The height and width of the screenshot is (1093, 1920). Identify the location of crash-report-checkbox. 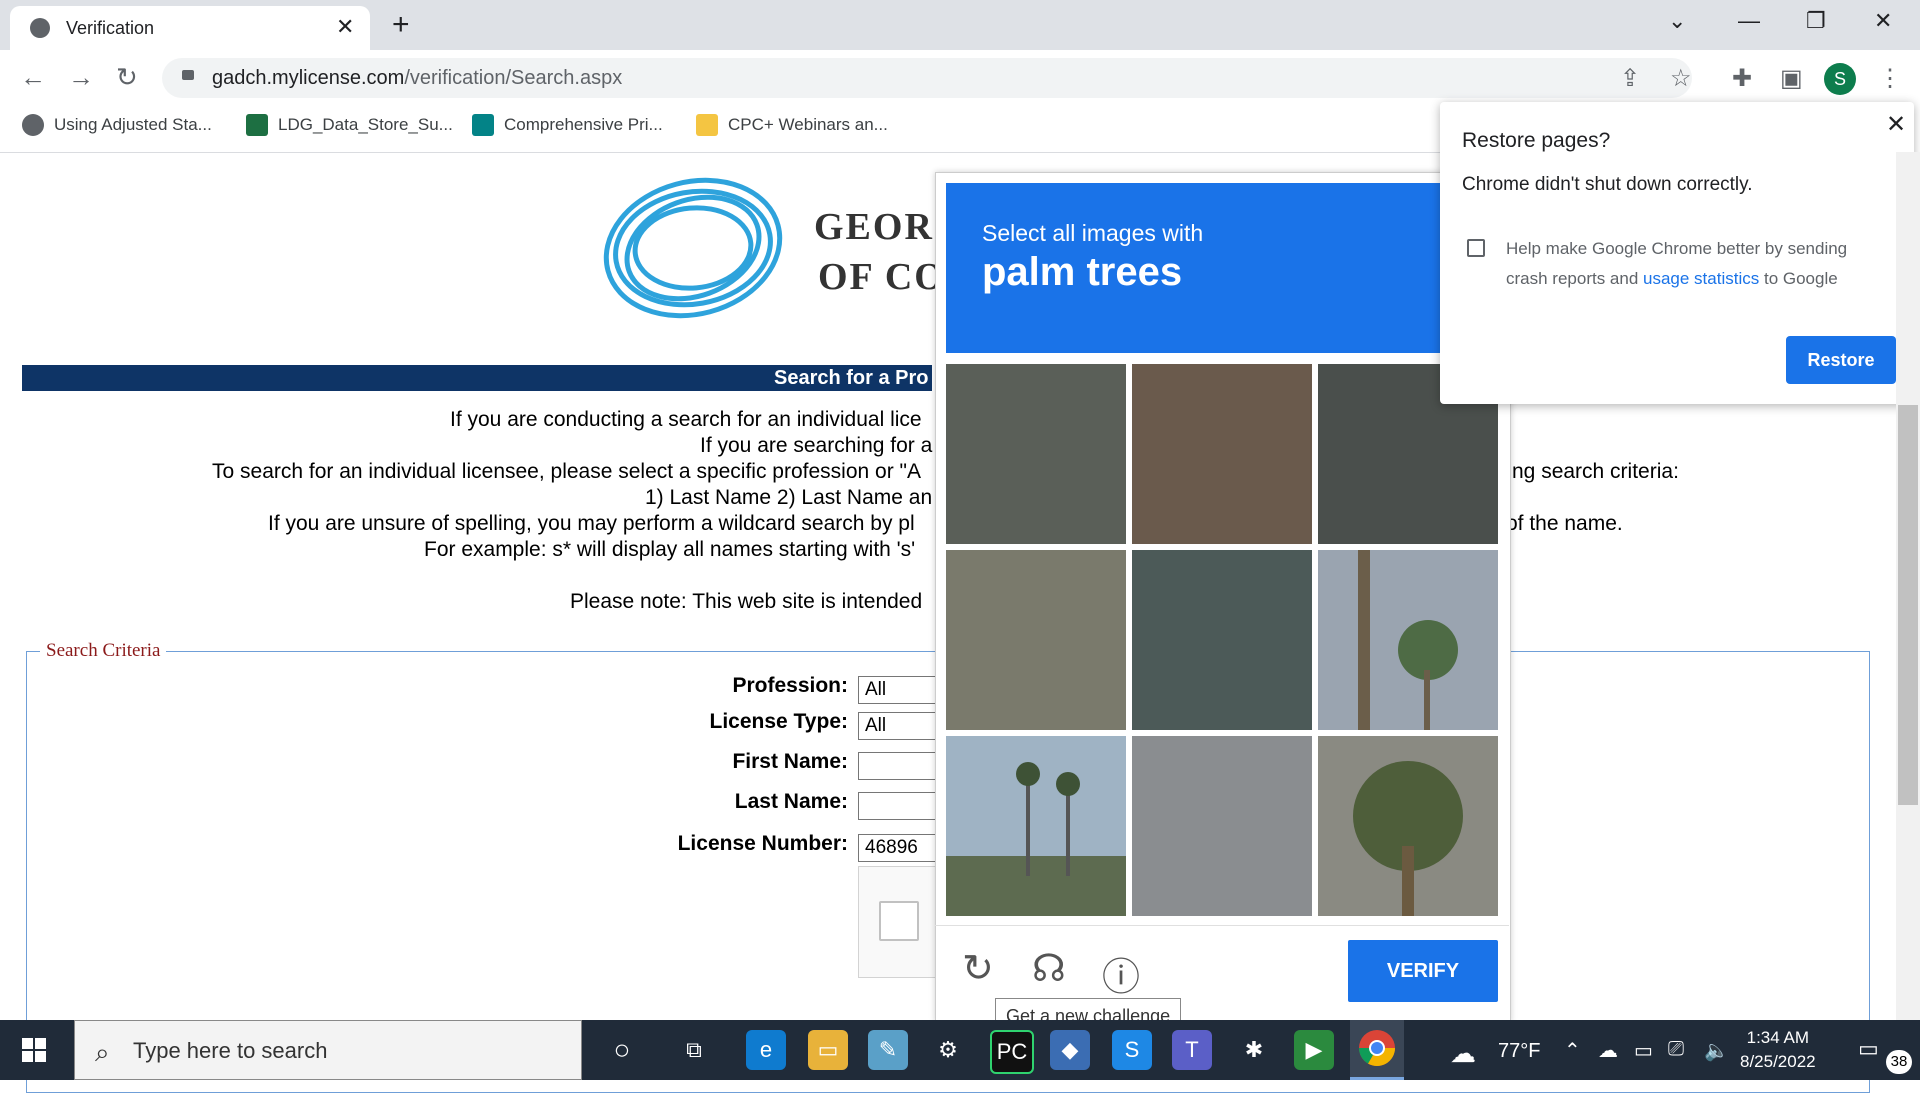
(1476, 248).